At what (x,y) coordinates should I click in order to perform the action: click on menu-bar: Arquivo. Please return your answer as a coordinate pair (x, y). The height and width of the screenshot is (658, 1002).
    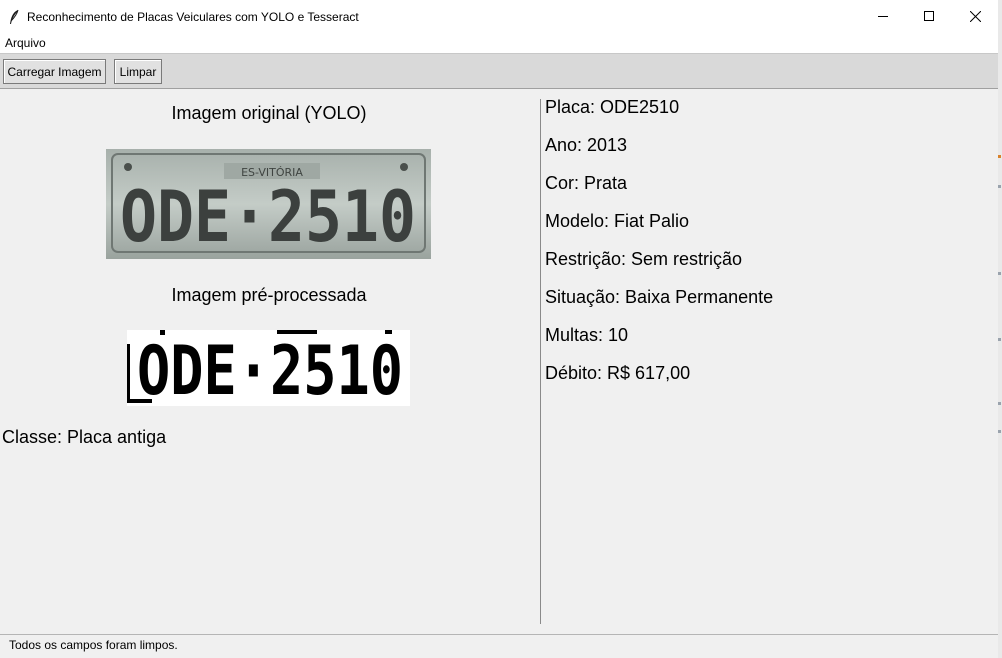
    Looking at the image, I should click on (499, 43).